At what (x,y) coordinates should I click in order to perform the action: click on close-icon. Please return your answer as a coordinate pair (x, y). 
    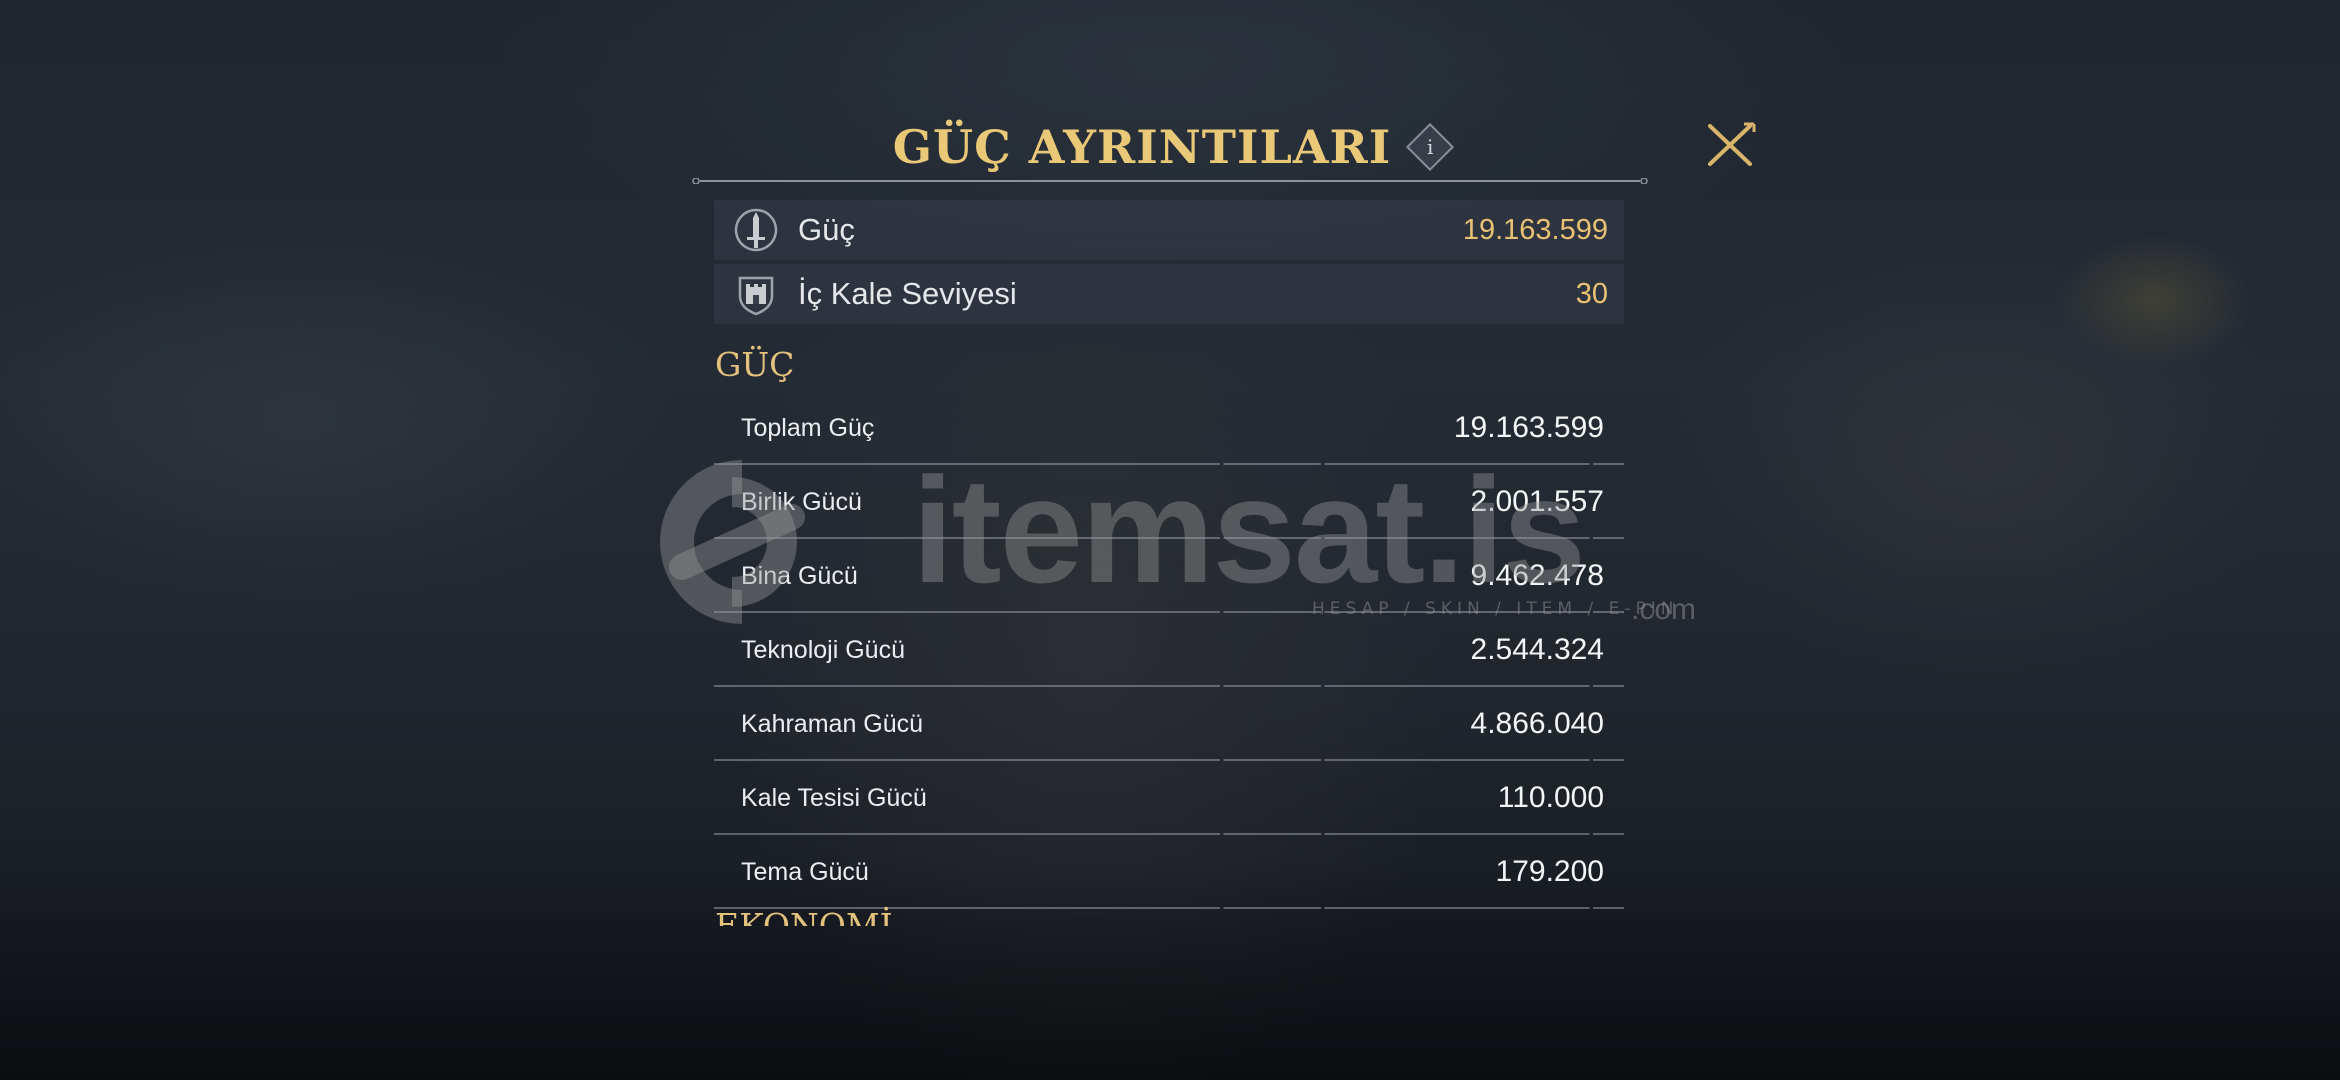
    Looking at the image, I should click on (1732, 144).